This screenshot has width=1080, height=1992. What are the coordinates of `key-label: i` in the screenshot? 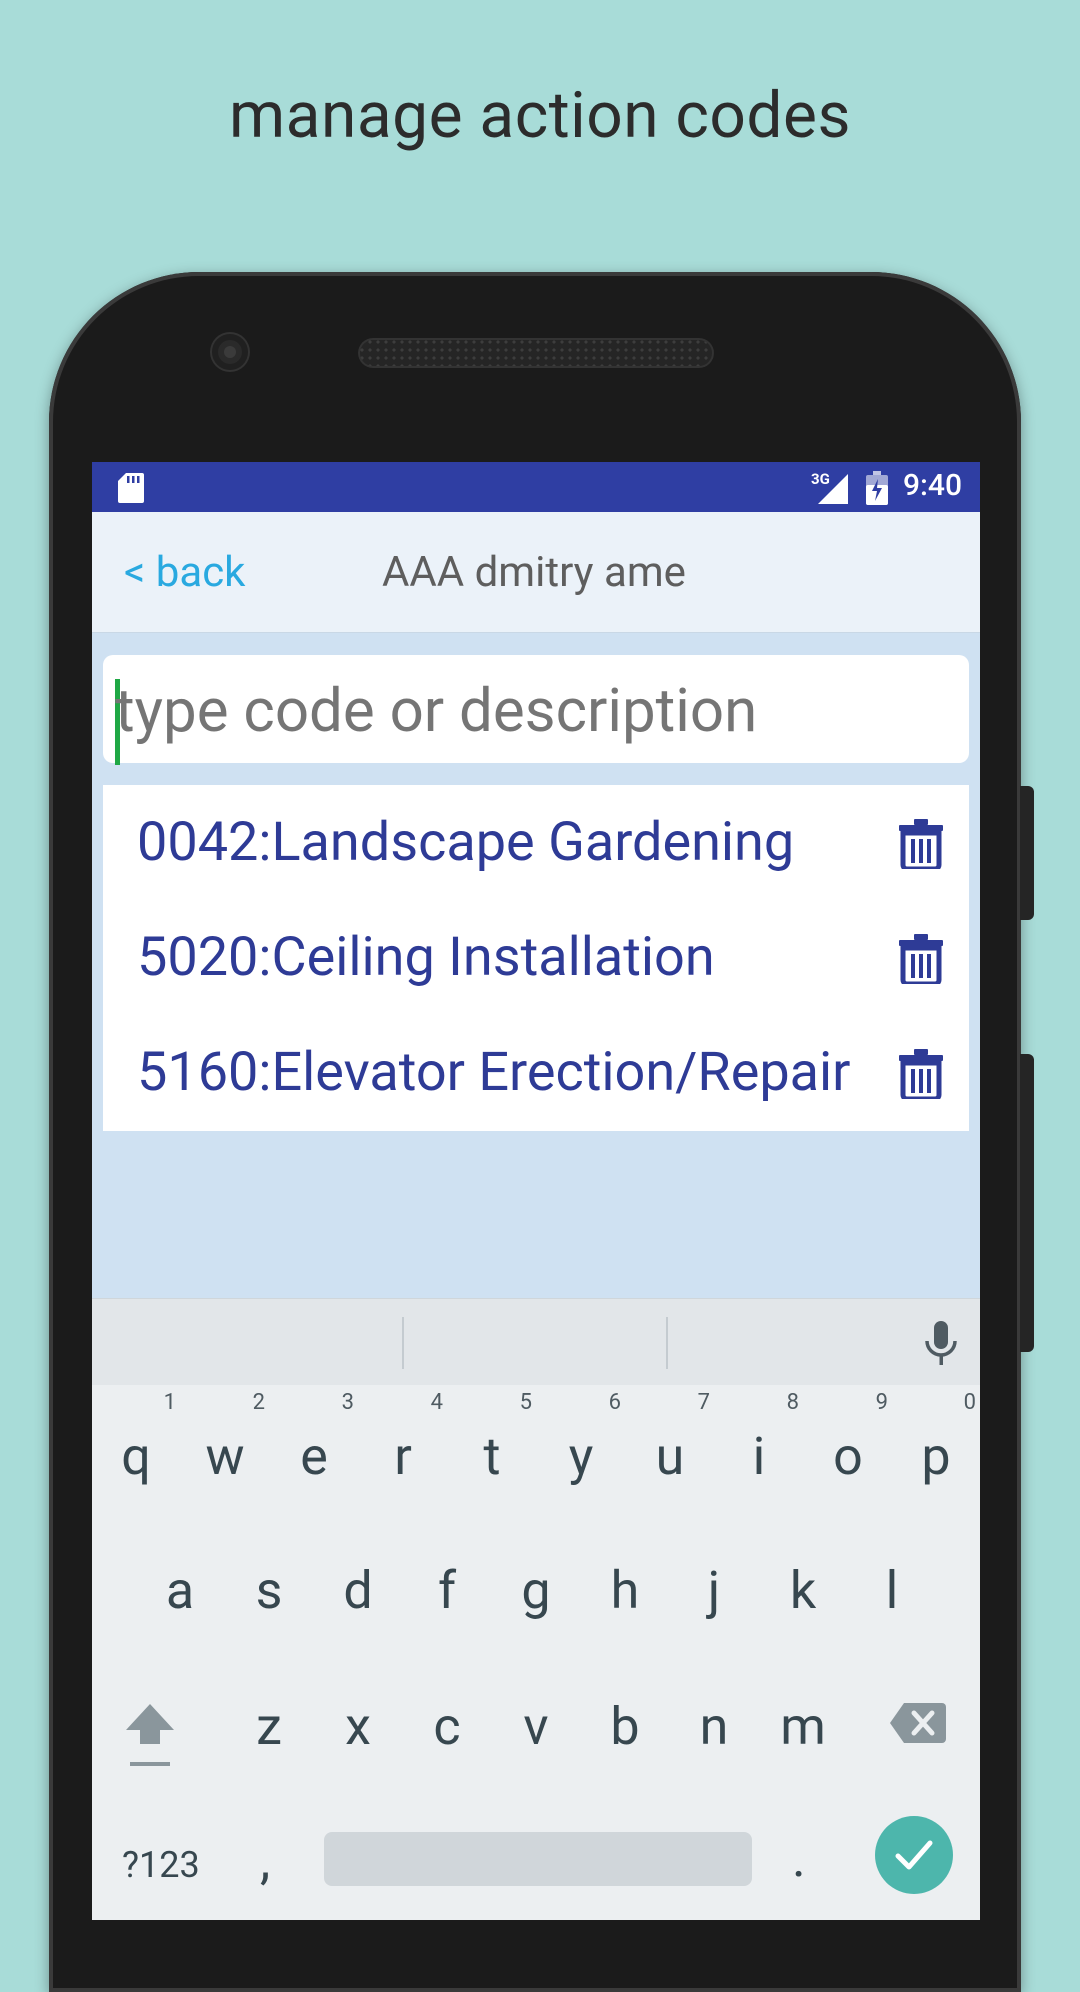 It's located at (759, 1456).